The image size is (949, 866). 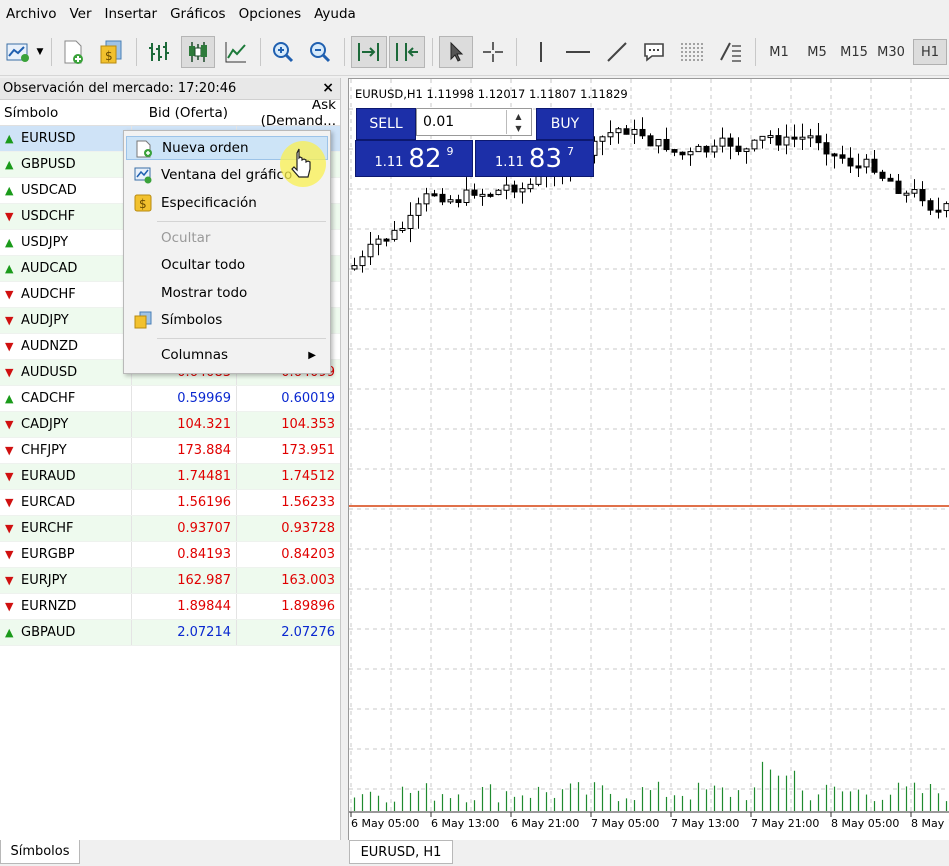 I want to click on x-axis-label: 6 May 13:00, so click(x=465, y=823).